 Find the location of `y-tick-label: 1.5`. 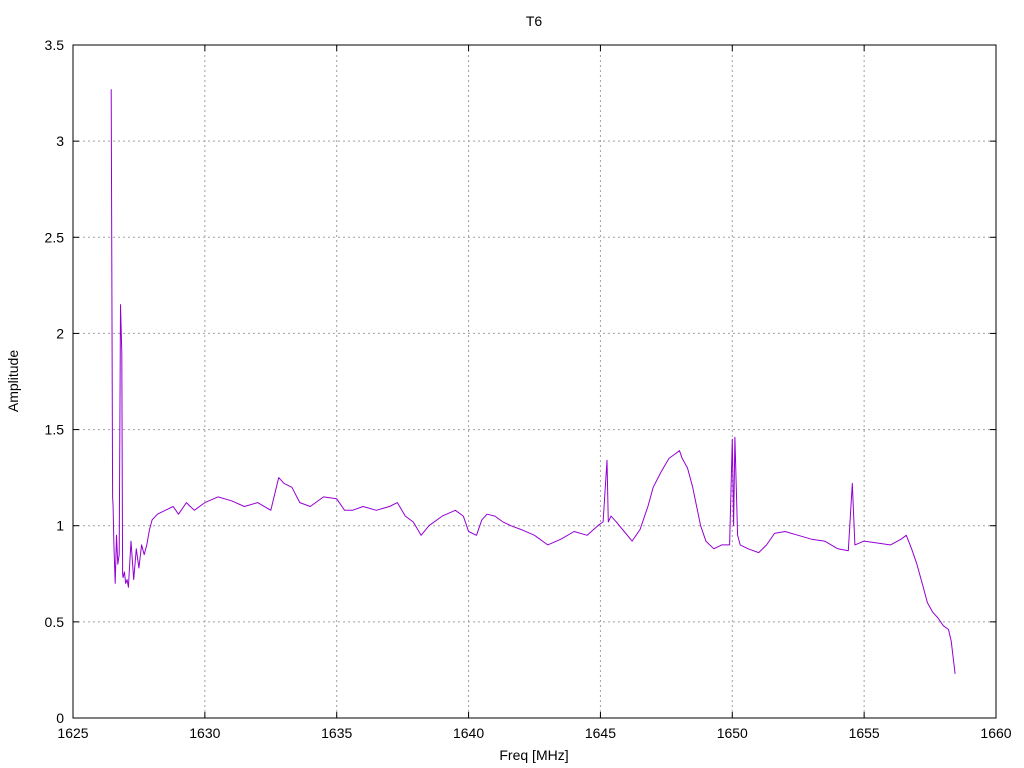

y-tick-label: 1.5 is located at coordinates (55, 430).